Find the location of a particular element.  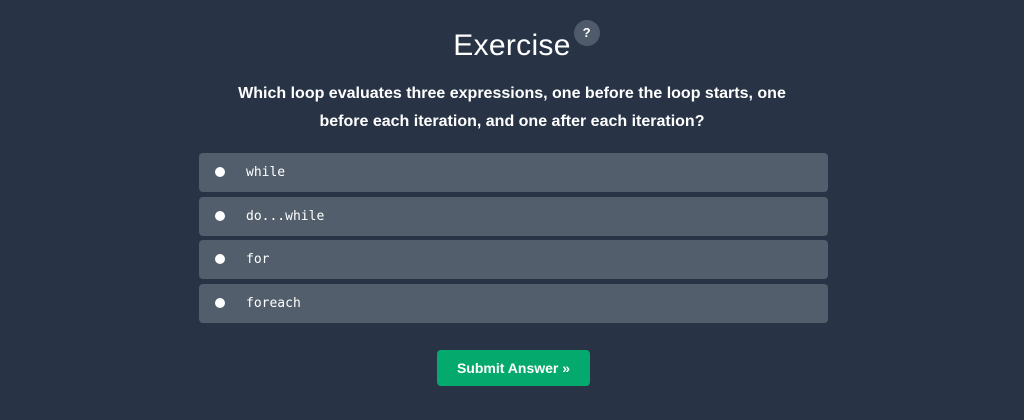

title-wrap: Exercise ? is located at coordinates (512, 43).